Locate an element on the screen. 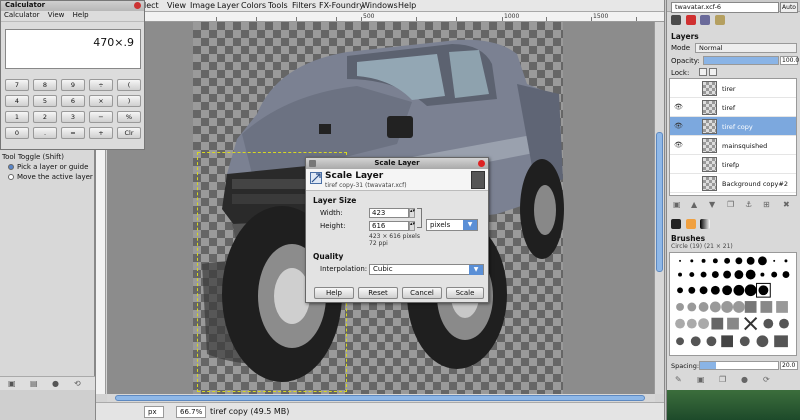 This screenshot has height=420, width=800. layer-row: 👁 tiref is located at coordinates (733, 107).